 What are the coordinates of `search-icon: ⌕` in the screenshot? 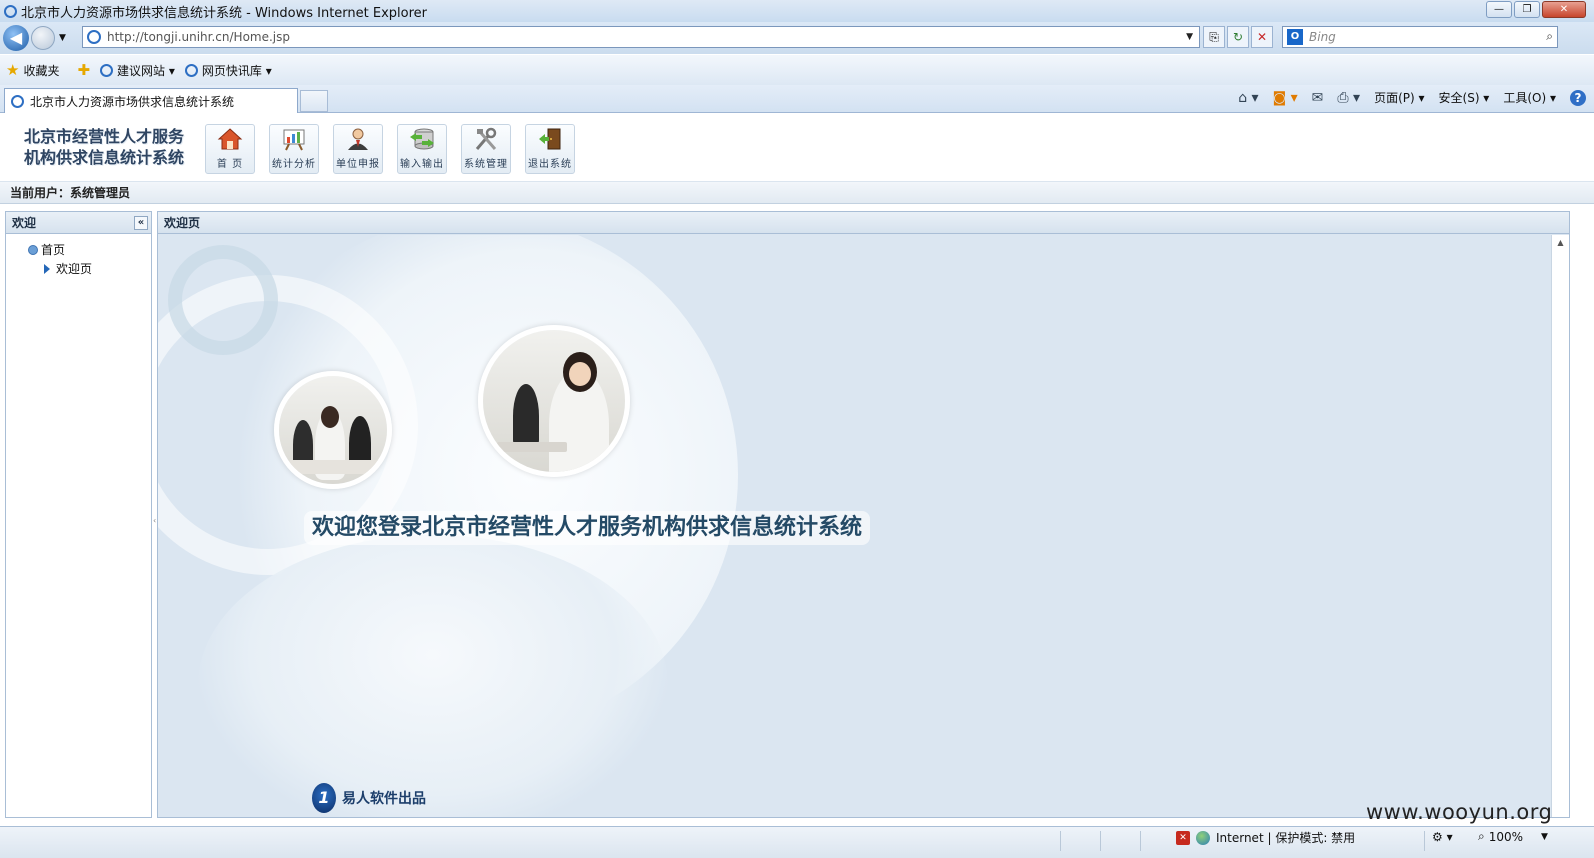 It's located at (1549, 36).